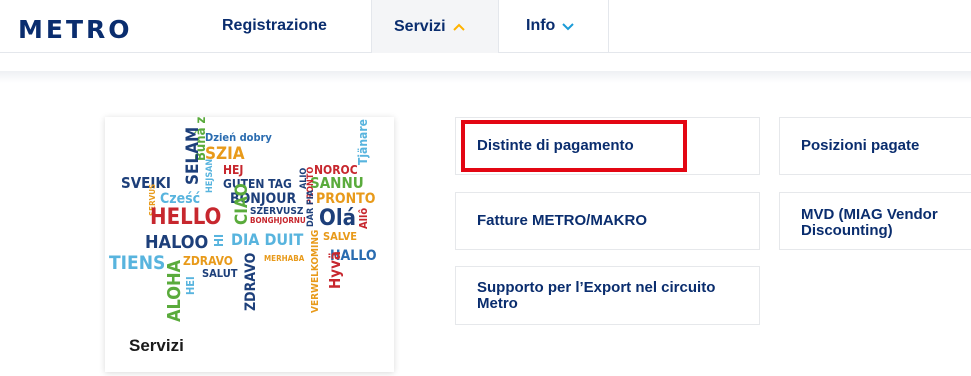 The height and width of the screenshot is (376, 971). Describe the element at coordinates (311, 208) in the screenshot. I see `svg-text: DAR FIA` at that location.